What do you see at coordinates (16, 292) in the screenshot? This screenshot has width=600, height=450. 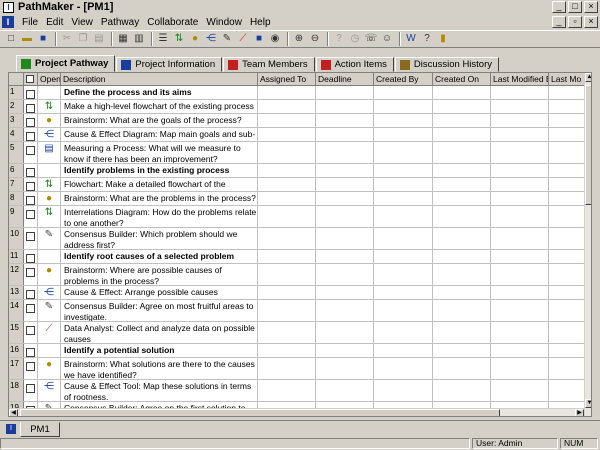 I see `row-number: 13` at bounding box center [16, 292].